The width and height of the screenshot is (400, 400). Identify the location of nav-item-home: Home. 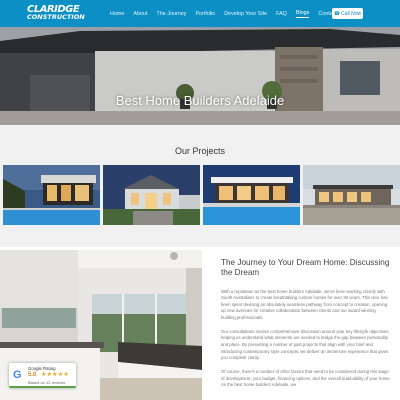
(117, 14).